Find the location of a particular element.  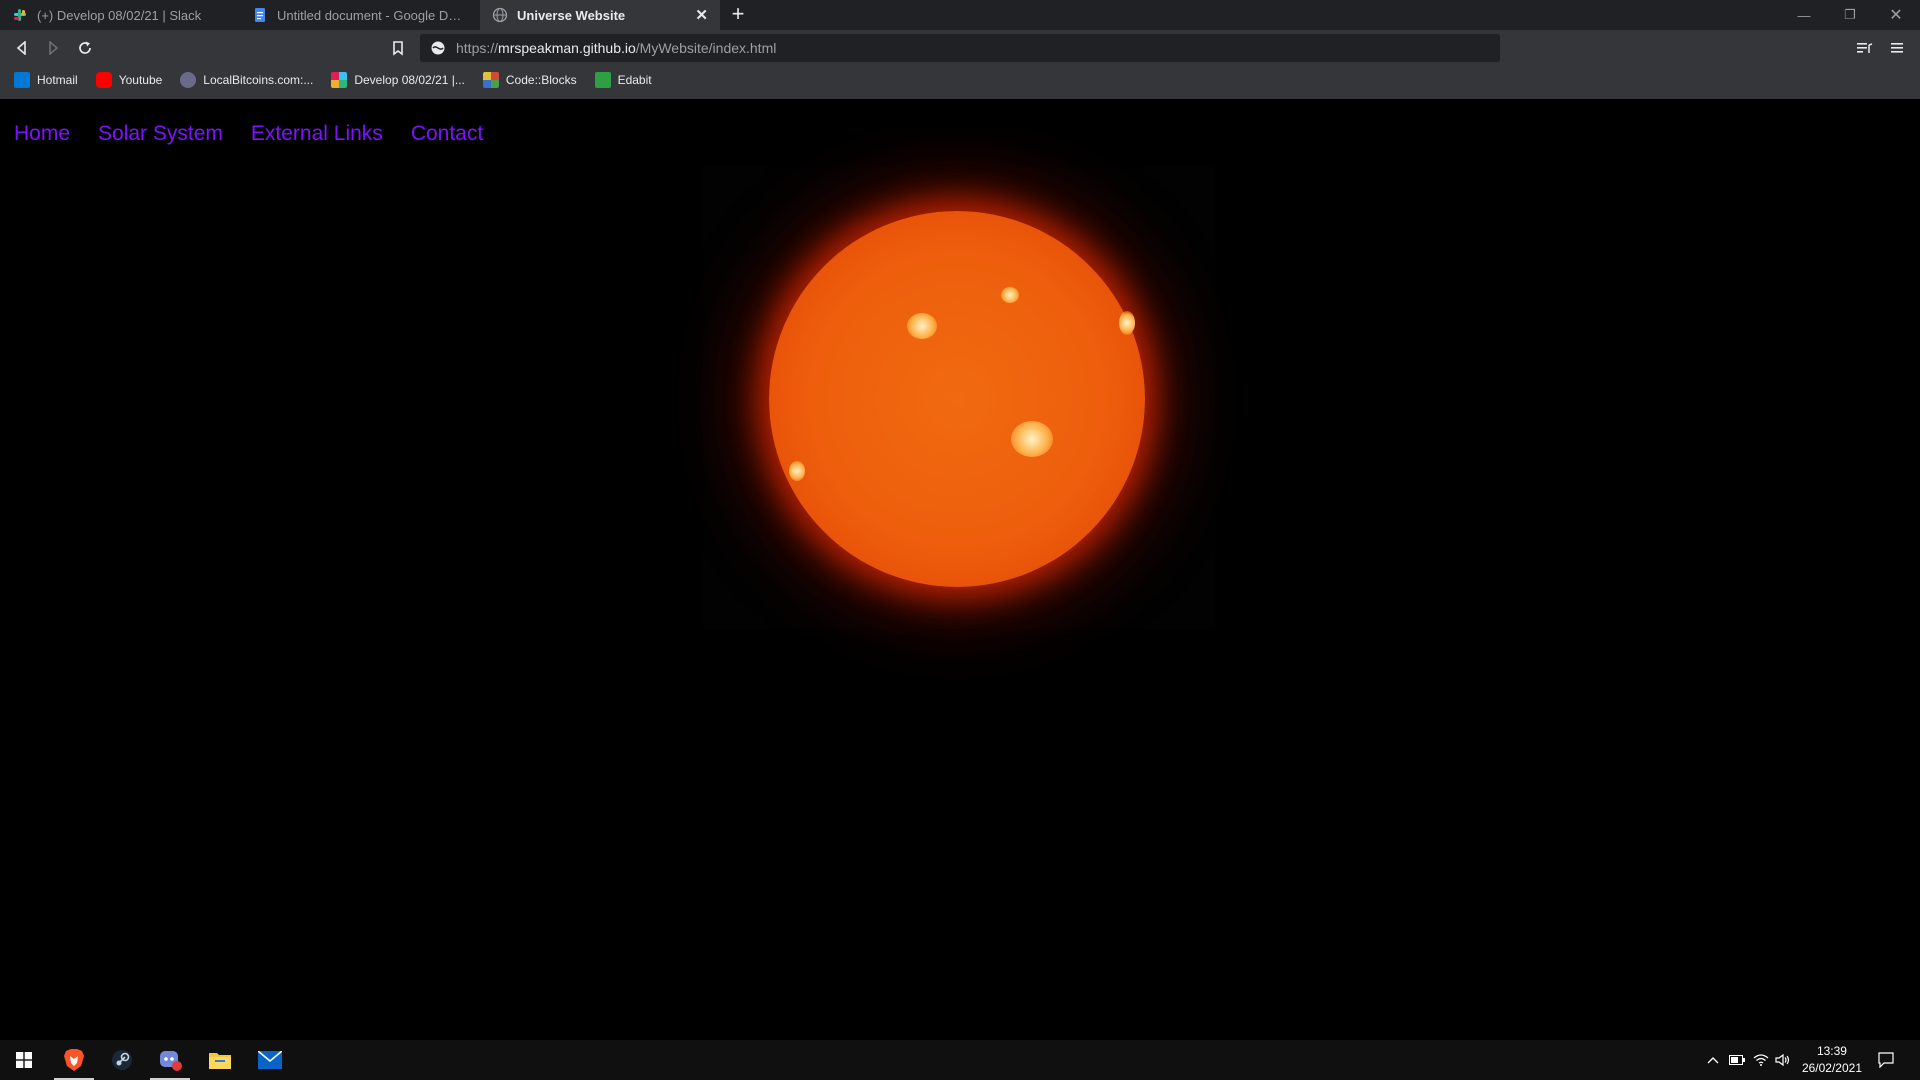

reload-button is located at coordinates (85, 48).